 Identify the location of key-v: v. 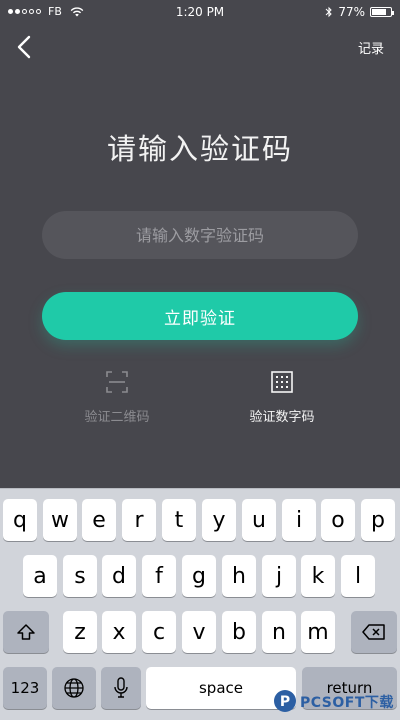
(199, 632).